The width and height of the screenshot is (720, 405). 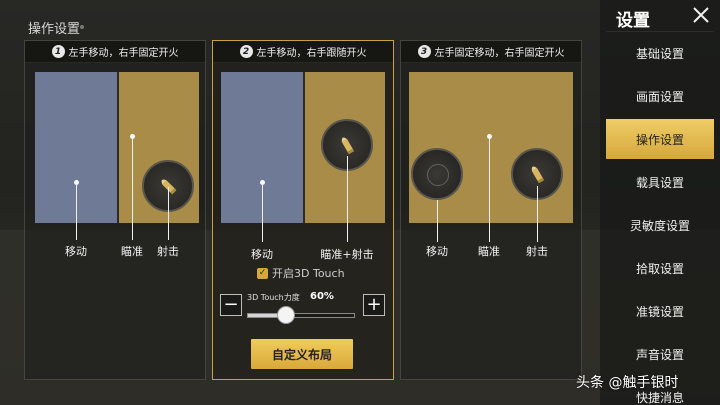 I want to click on mode-title: 左手移动，右手跟随开火, so click(x=311, y=53).